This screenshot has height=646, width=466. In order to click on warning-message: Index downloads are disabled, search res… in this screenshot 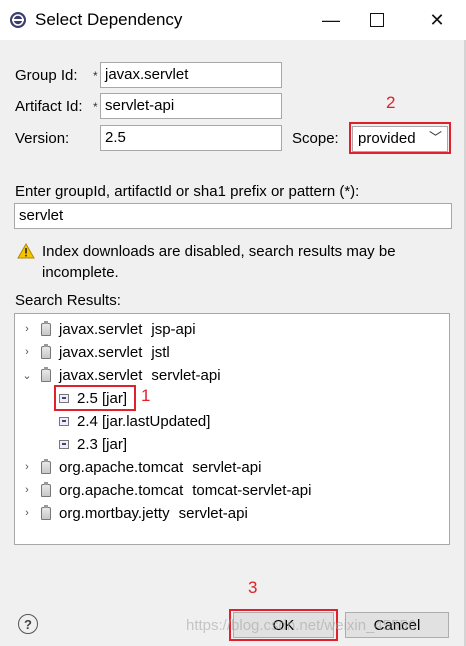, I will do `click(219, 262)`.